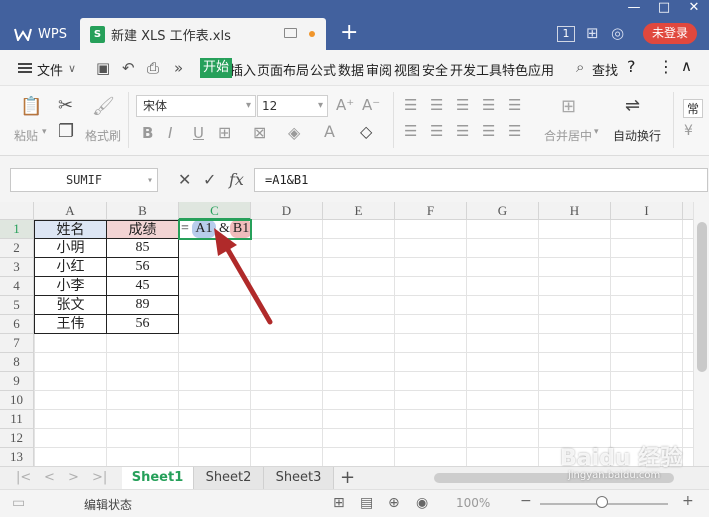 The height and width of the screenshot is (517, 709). What do you see at coordinates (410, 131) in the screenshot?
I see `align-left-icon: ☰` at bounding box center [410, 131].